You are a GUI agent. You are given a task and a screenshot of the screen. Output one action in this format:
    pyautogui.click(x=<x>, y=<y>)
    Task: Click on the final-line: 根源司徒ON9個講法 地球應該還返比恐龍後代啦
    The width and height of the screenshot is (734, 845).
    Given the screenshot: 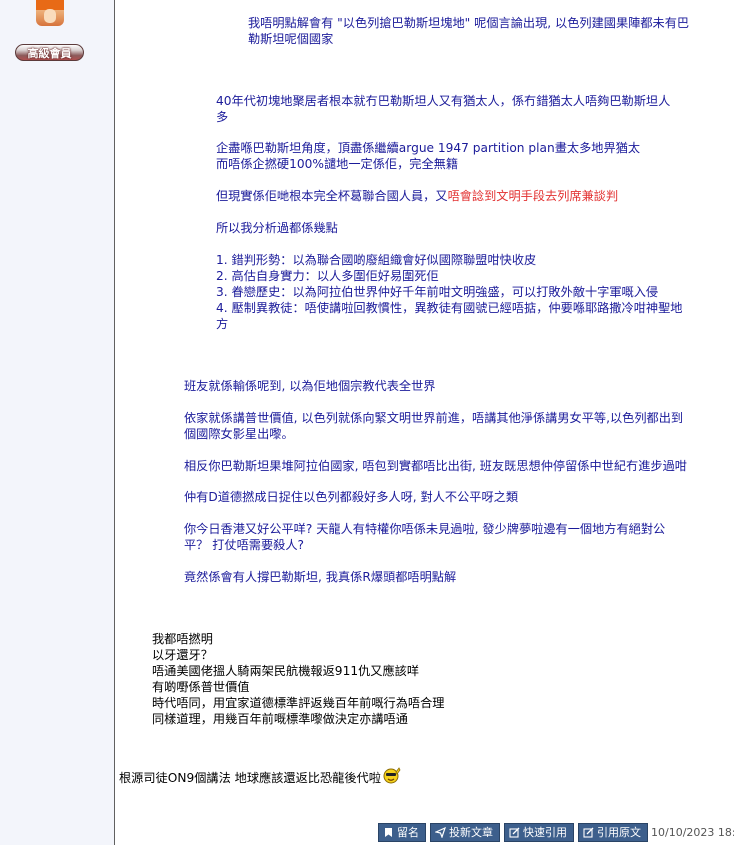 What is the action you would take?
    pyautogui.click(x=260, y=776)
    